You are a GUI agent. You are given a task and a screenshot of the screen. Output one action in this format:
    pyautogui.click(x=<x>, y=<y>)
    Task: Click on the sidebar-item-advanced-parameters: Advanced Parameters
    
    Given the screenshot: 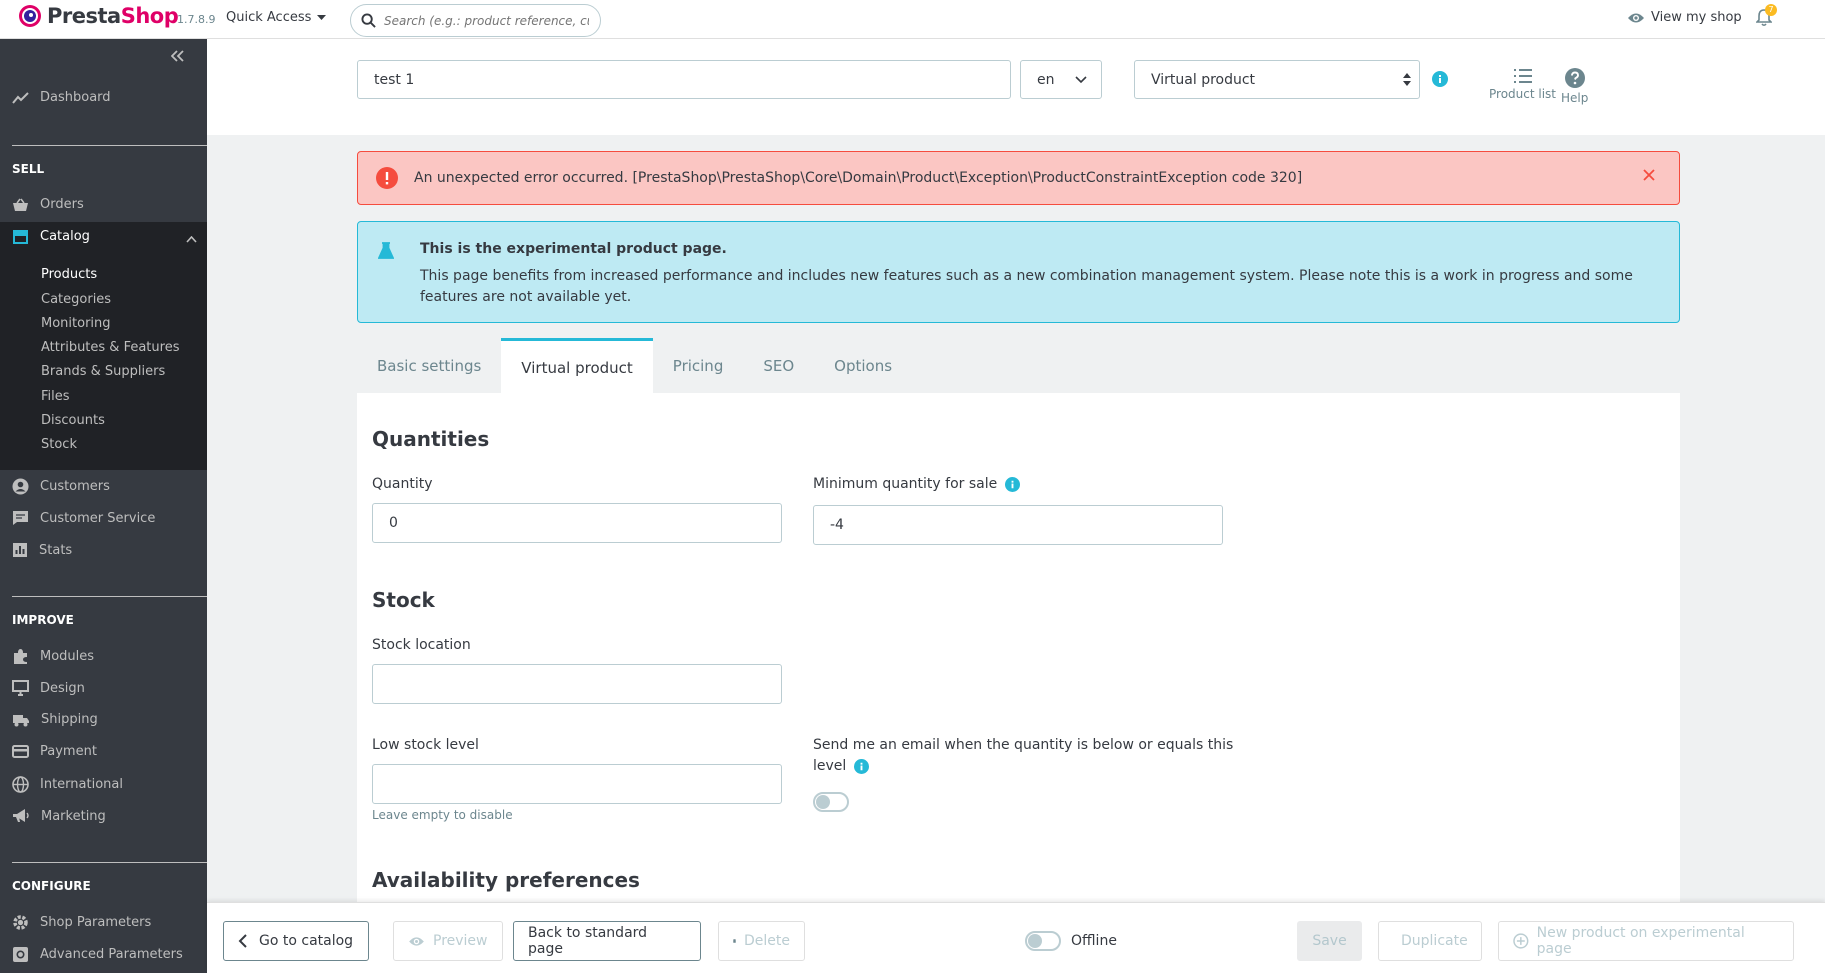 What is the action you would take?
    pyautogui.click(x=97, y=954)
    